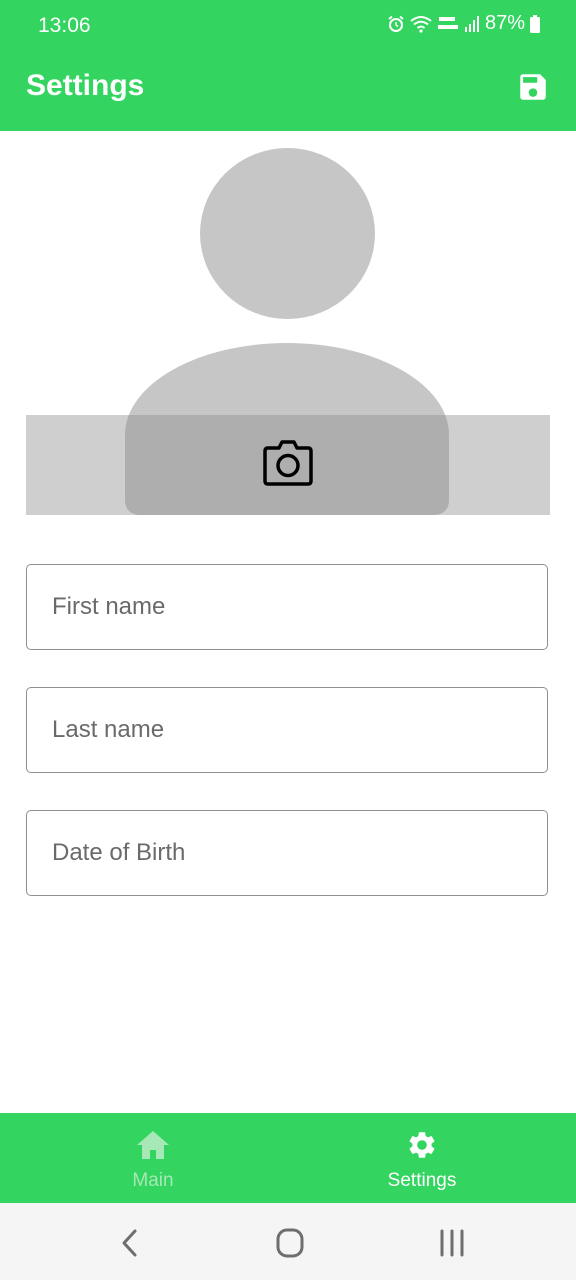 This screenshot has height=1280, width=576. I want to click on camera-icon, so click(288, 463).